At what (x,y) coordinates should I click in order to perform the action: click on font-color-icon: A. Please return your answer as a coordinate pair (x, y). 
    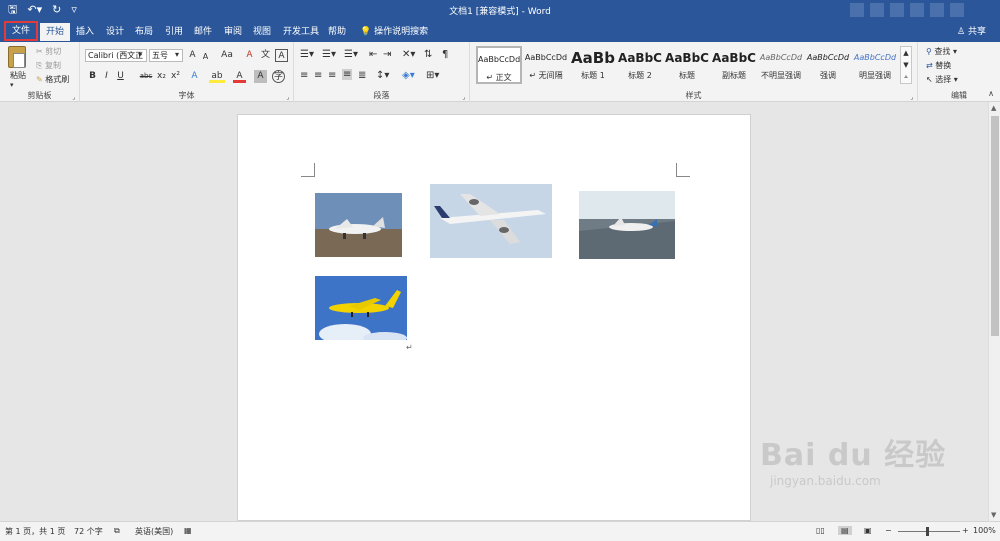
    Looking at the image, I should click on (239, 76).